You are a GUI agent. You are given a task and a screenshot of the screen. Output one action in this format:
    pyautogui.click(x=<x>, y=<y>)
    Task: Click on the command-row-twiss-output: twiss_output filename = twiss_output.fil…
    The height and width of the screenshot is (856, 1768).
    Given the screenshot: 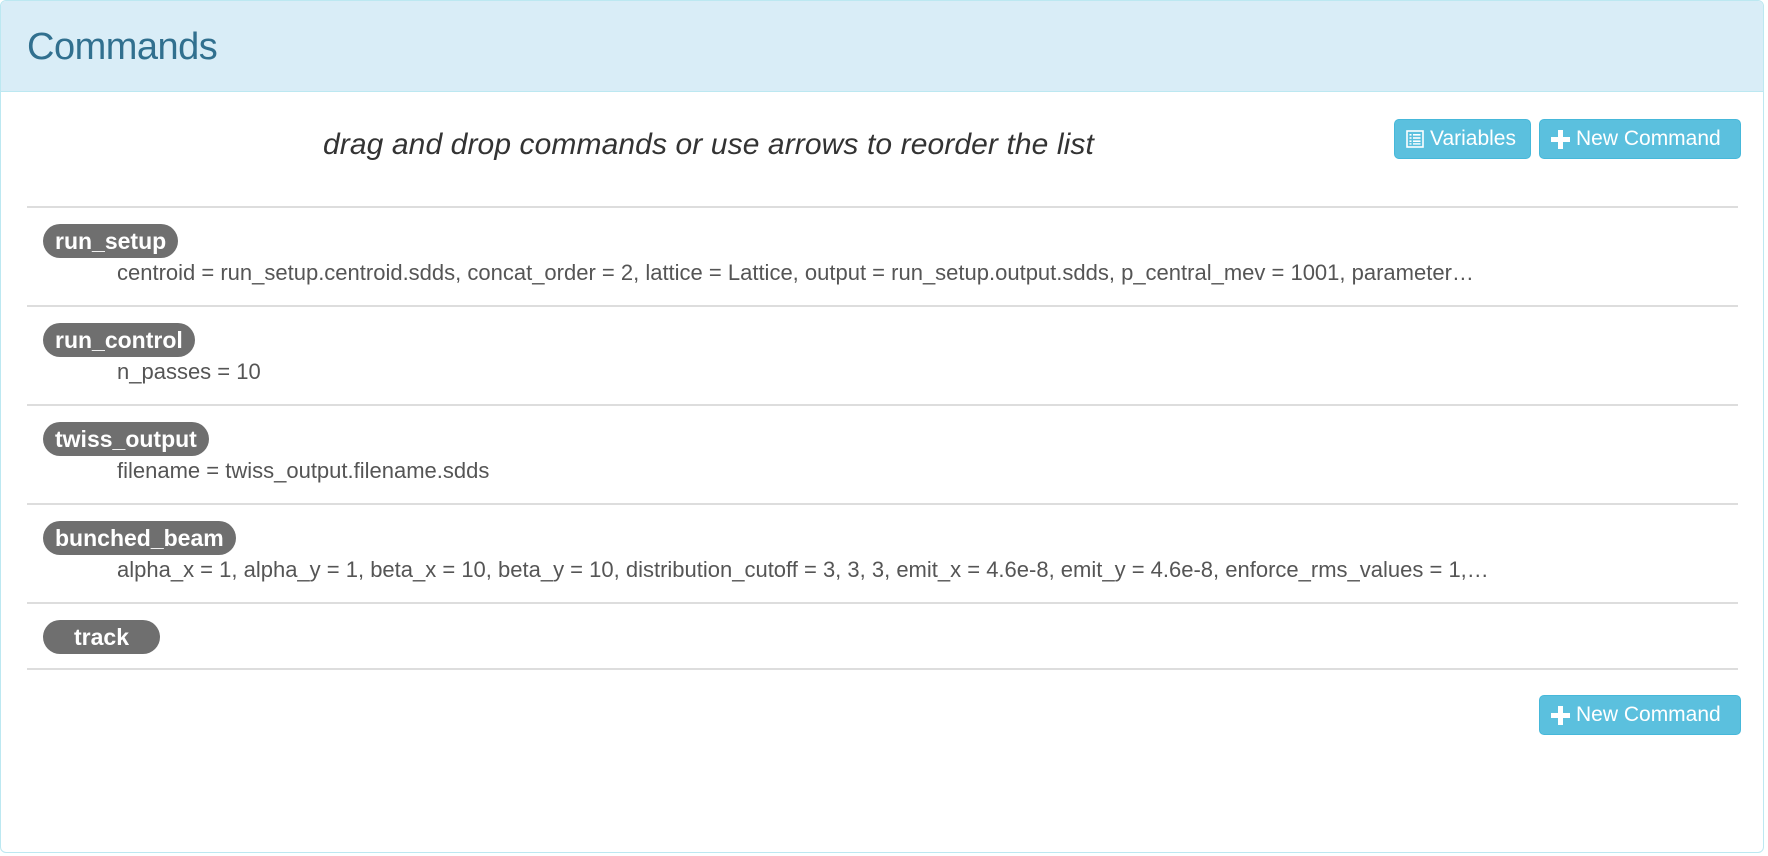 What is the action you would take?
    pyautogui.click(x=882, y=455)
    